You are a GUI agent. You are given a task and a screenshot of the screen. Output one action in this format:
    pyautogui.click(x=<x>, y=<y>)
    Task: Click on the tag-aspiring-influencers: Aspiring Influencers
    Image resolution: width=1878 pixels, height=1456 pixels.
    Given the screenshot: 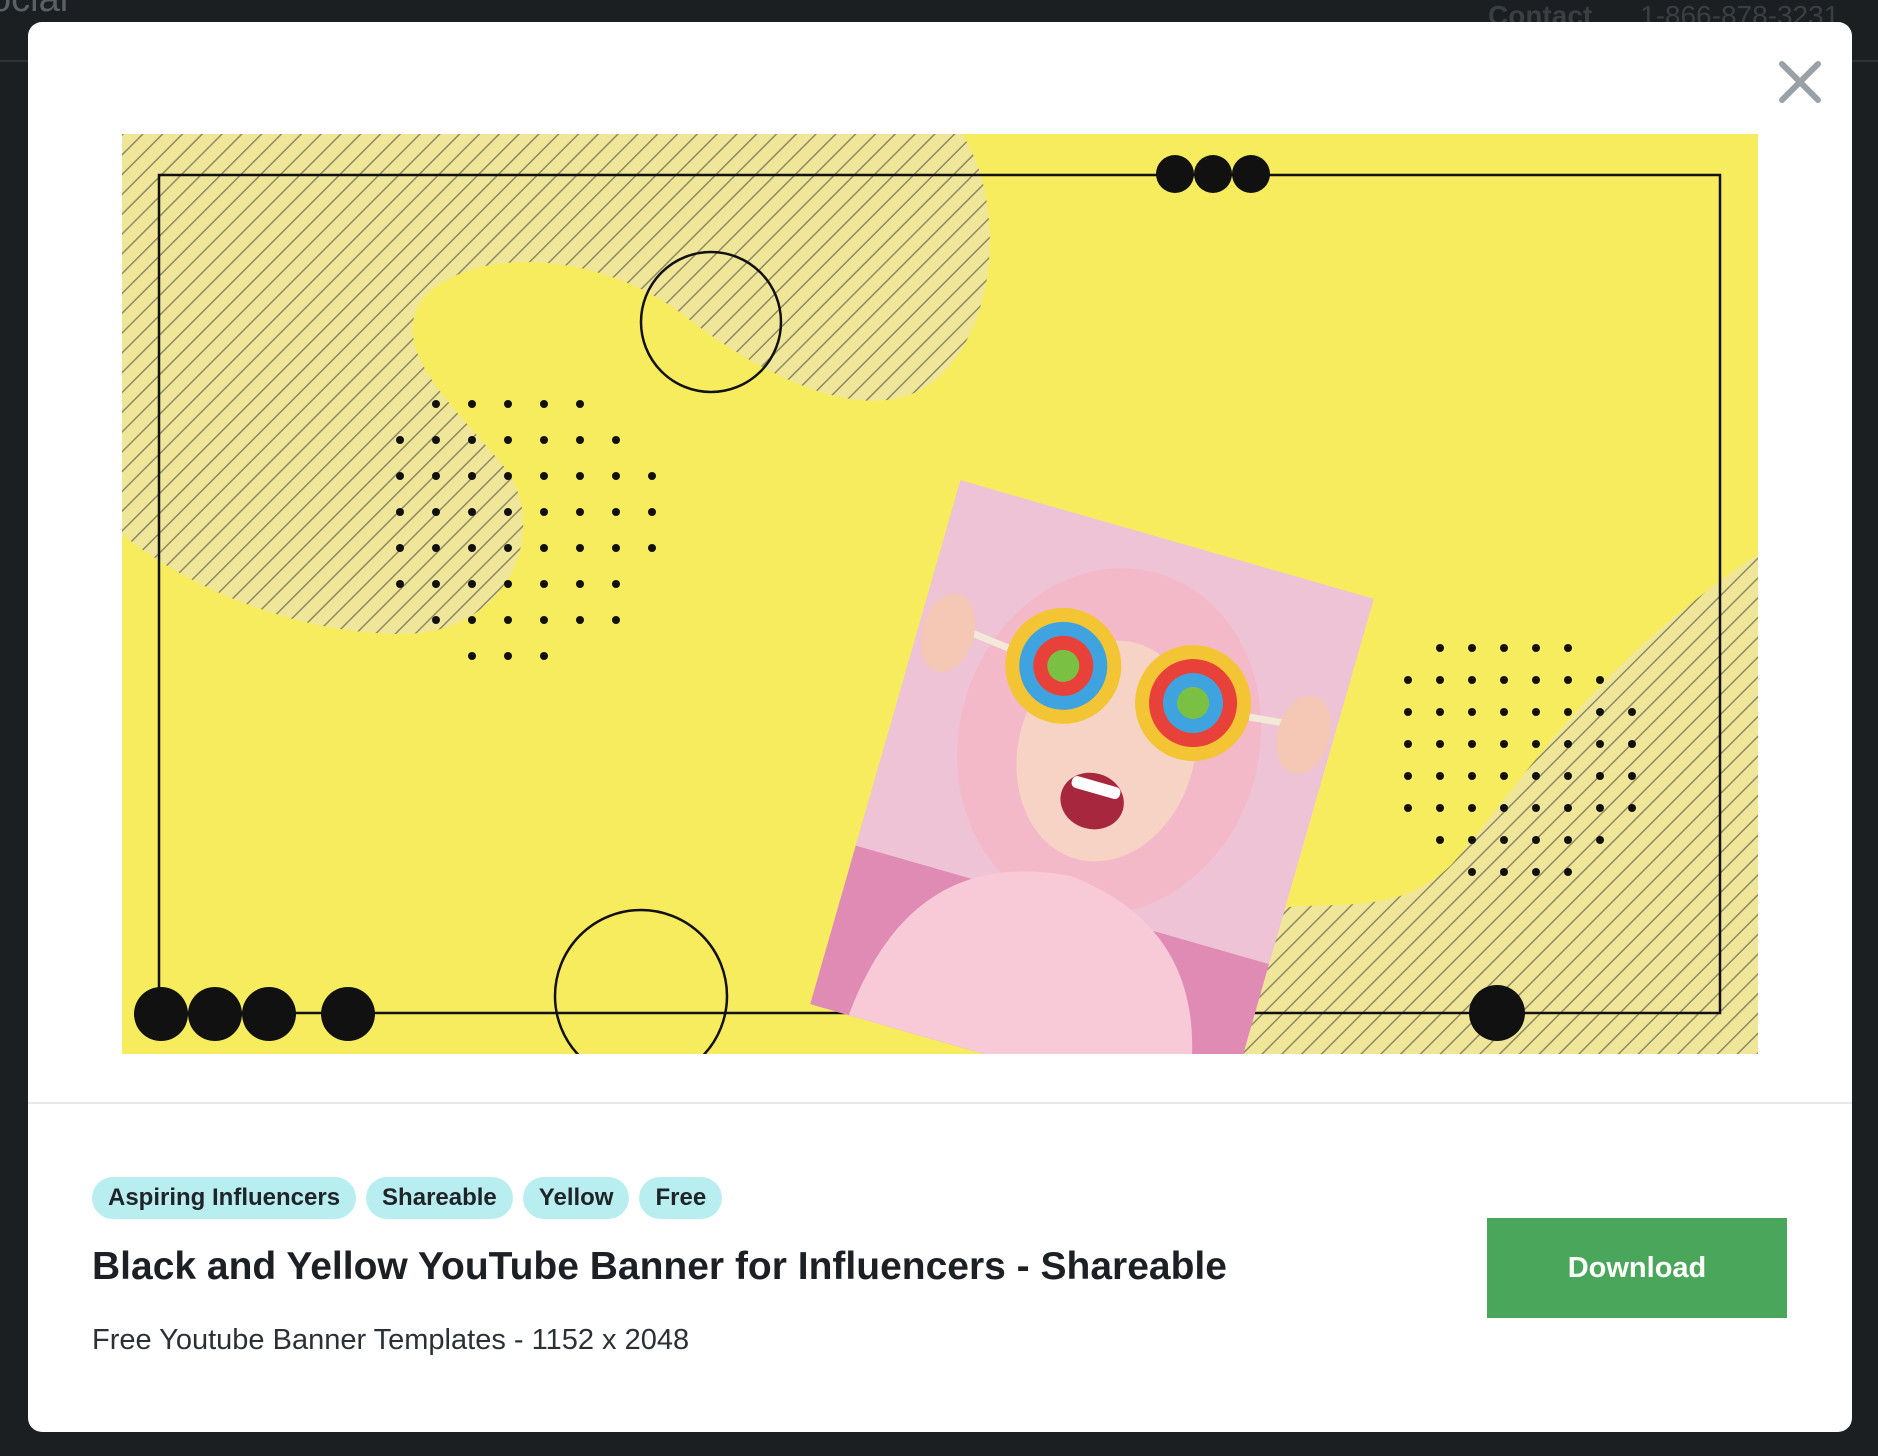 What is the action you would take?
    pyautogui.click(x=224, y=1198)
    